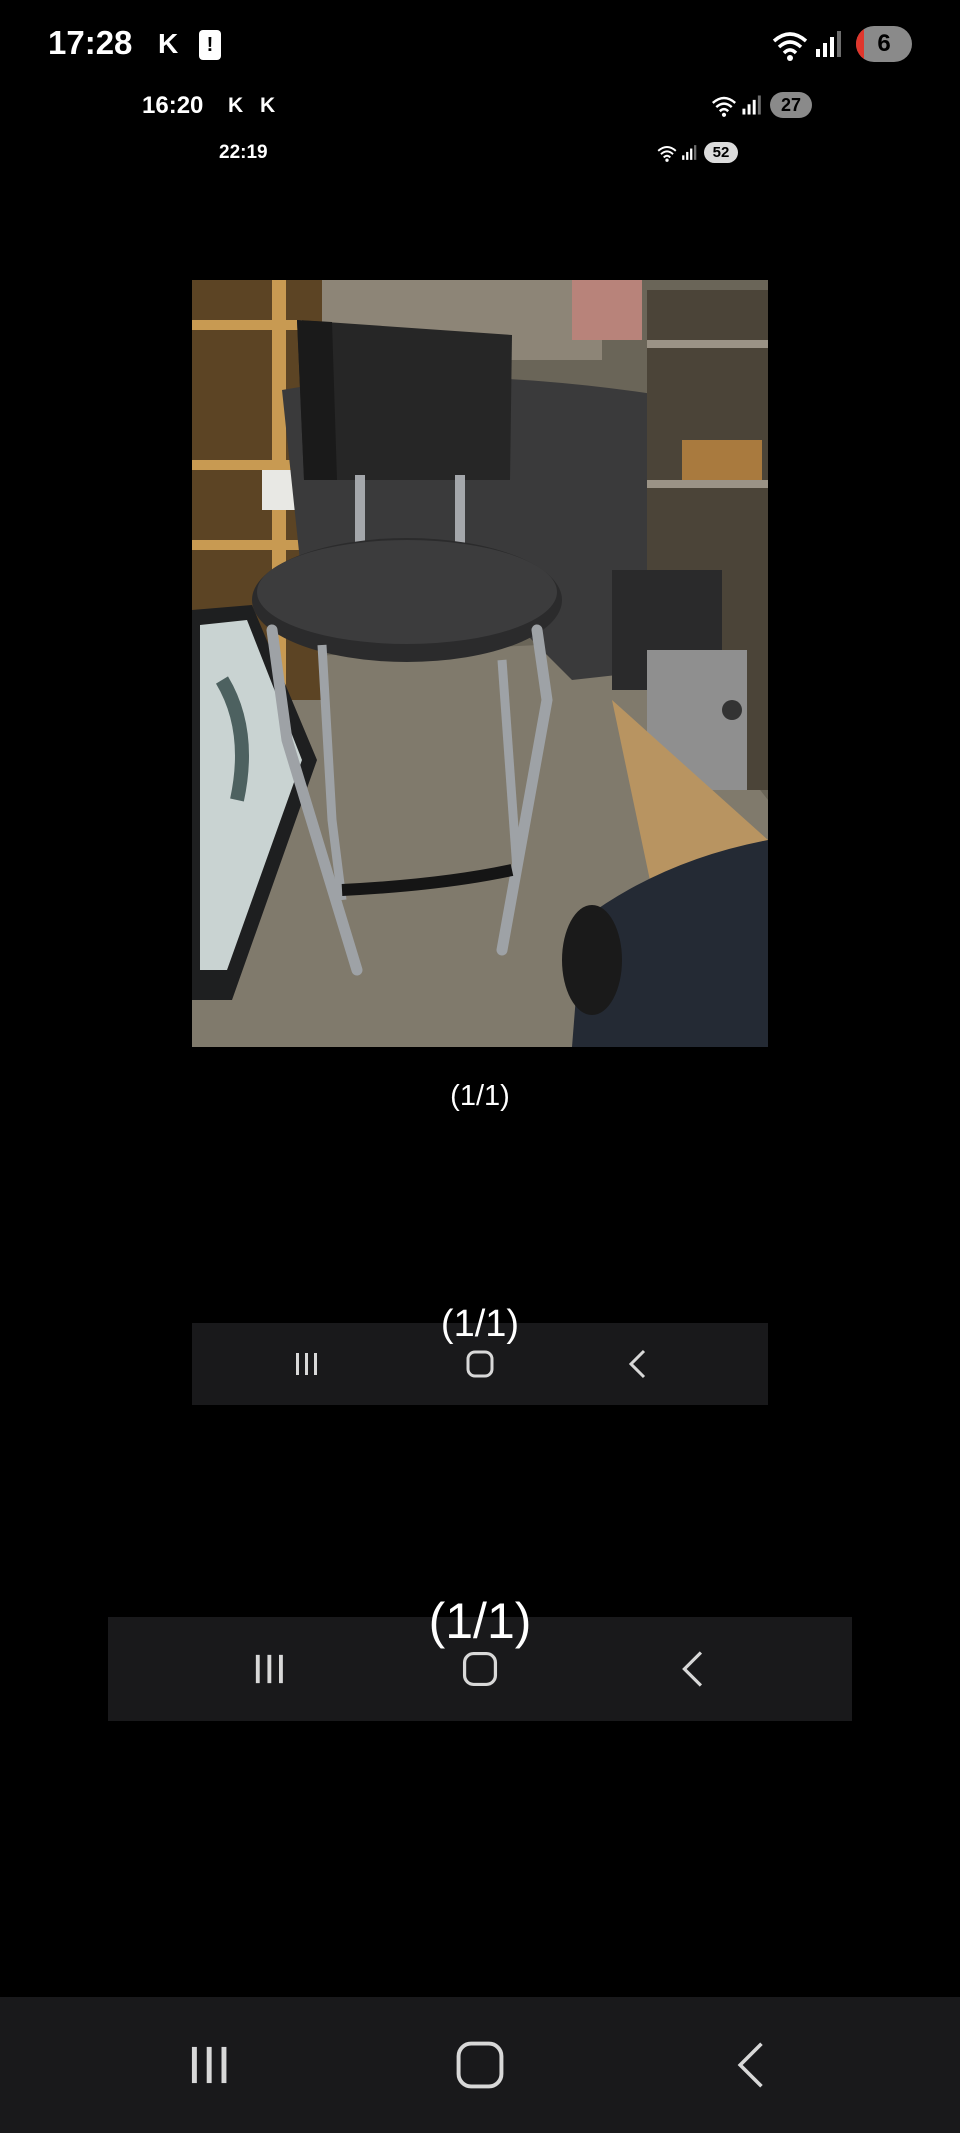 The width and height of the screenshot is (960, 2133). What do you see at coordinates (480, 45) in the screenshot?
I see `status-bar-main: 17:28 K ! 6` at bounding box center [480, 45].